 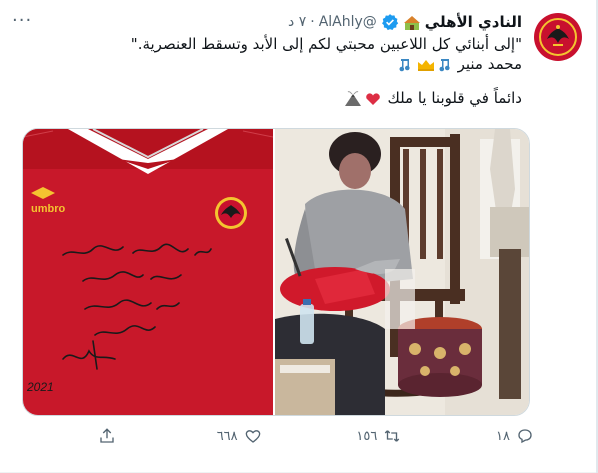 I want to click on heart-emoji-icon, so click(x=372, y=98).